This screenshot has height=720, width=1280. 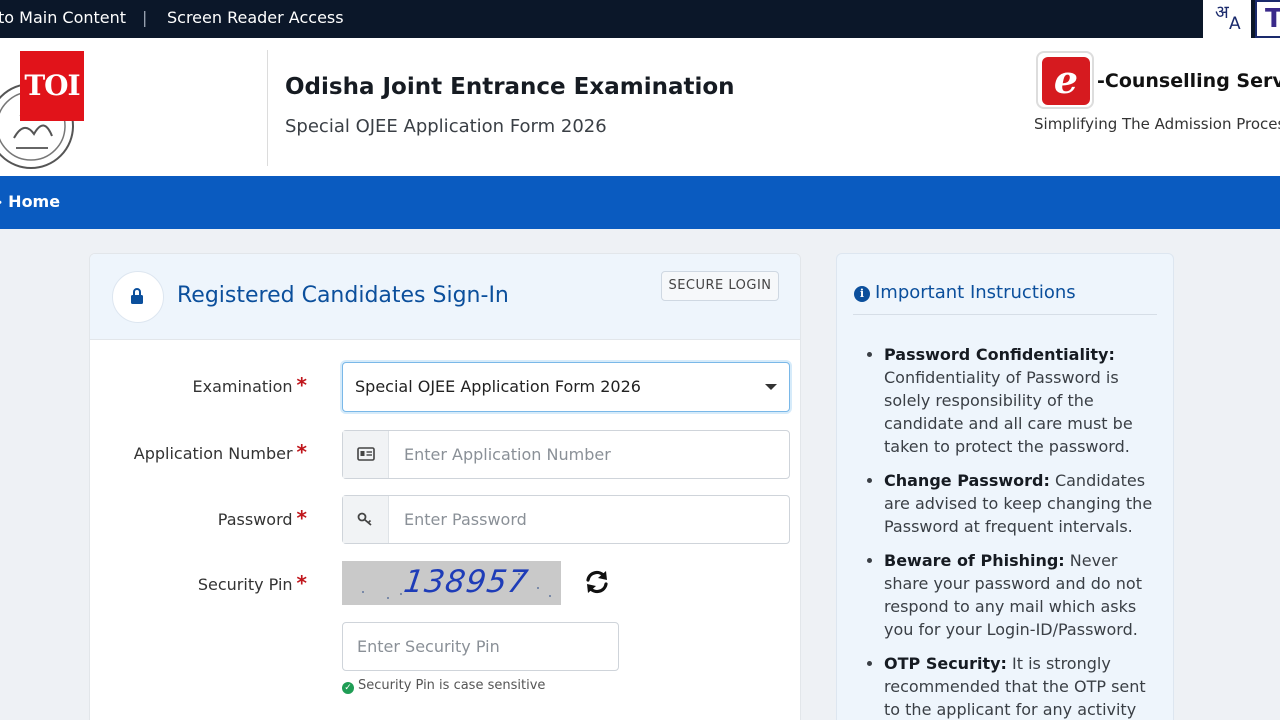 What do you see at coordinates (52, 86) in the screenshot?
I see `toi-watermark: TOI` at bounding box center [52, 86].